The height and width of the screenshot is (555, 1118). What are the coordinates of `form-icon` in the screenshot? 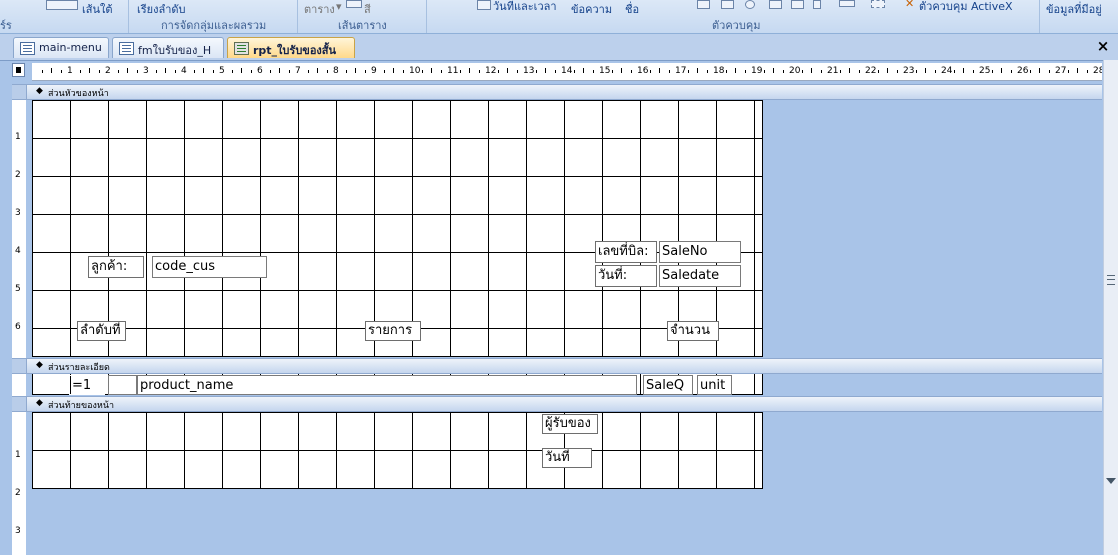 It's located at (126, 48).